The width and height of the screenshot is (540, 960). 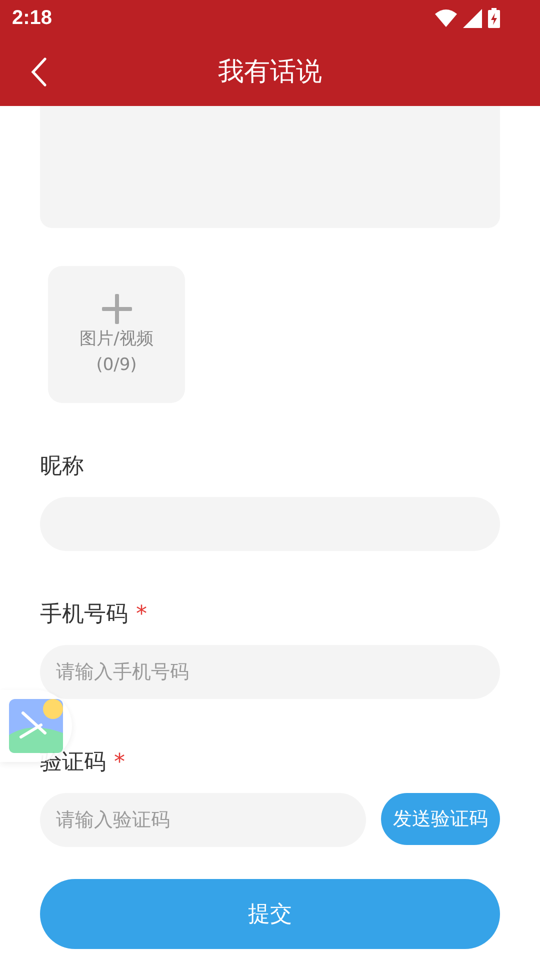 What do you see at coordinates (117, 309) in the screenshot?
I see `plus-icon` at bounding box center [117, 309].